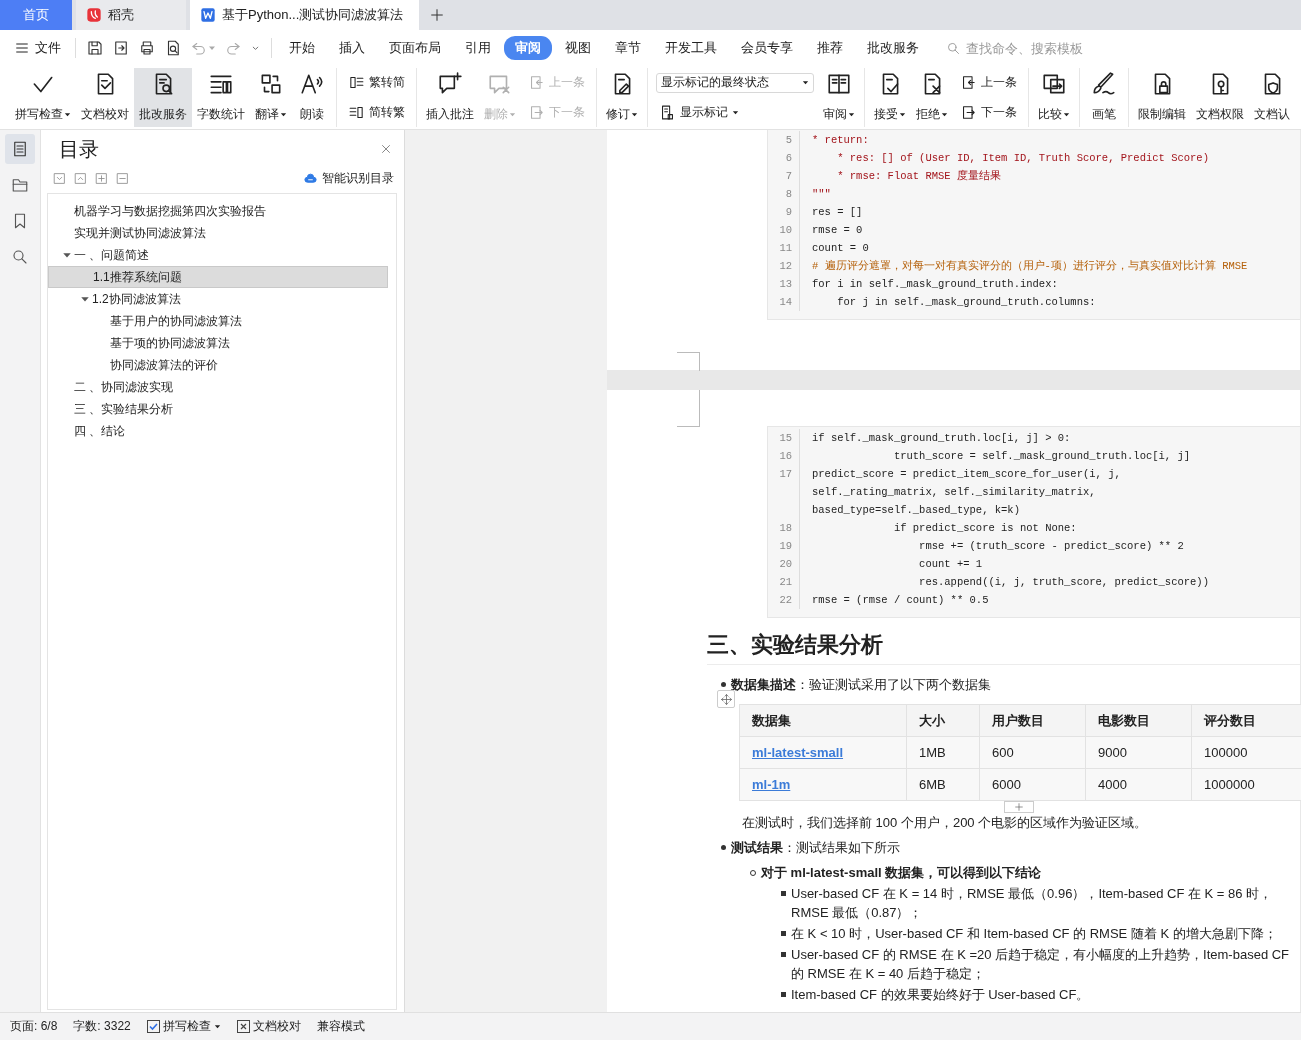  What do you see at coordinates (830, 48) in the screenshot?
I see `ribbon-tab: 推荐` at bounding box center [830, 48].